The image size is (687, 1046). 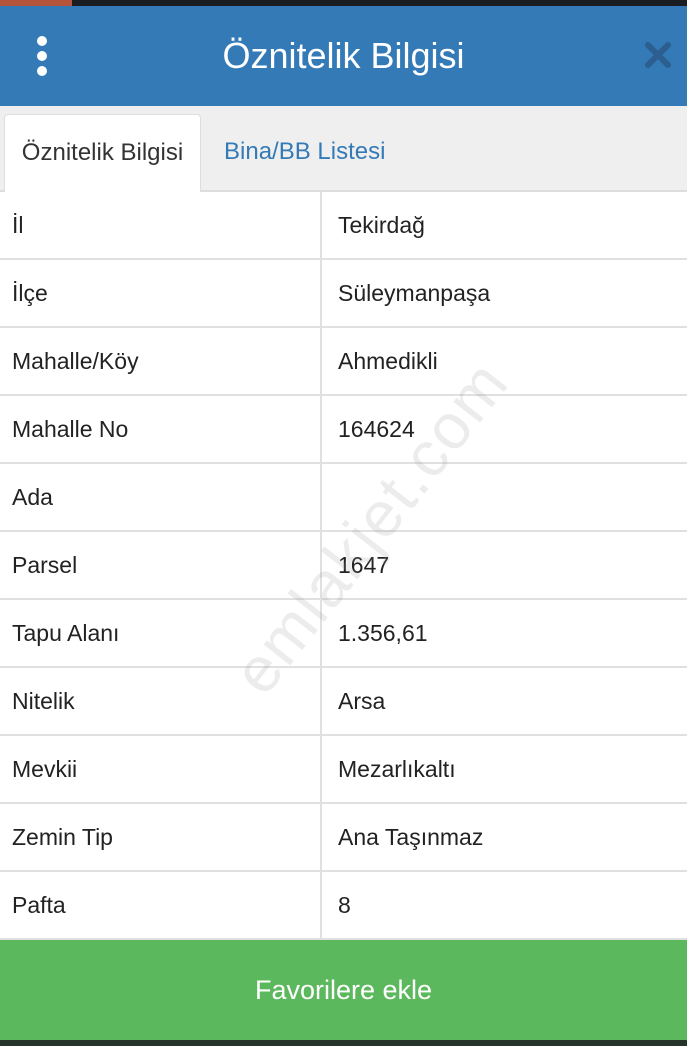 I want to click on table-row: İl Tekirdağ, so click(x=343, y=226).